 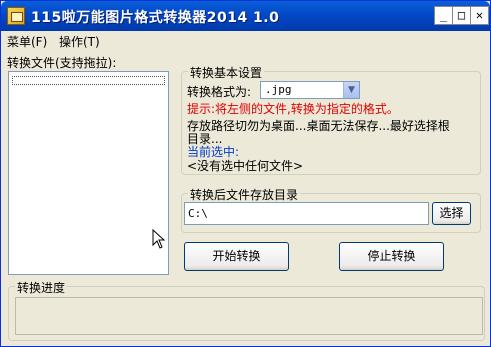 I want to click on stop-convert-button: 停止转换, so click(x=391, y=256).